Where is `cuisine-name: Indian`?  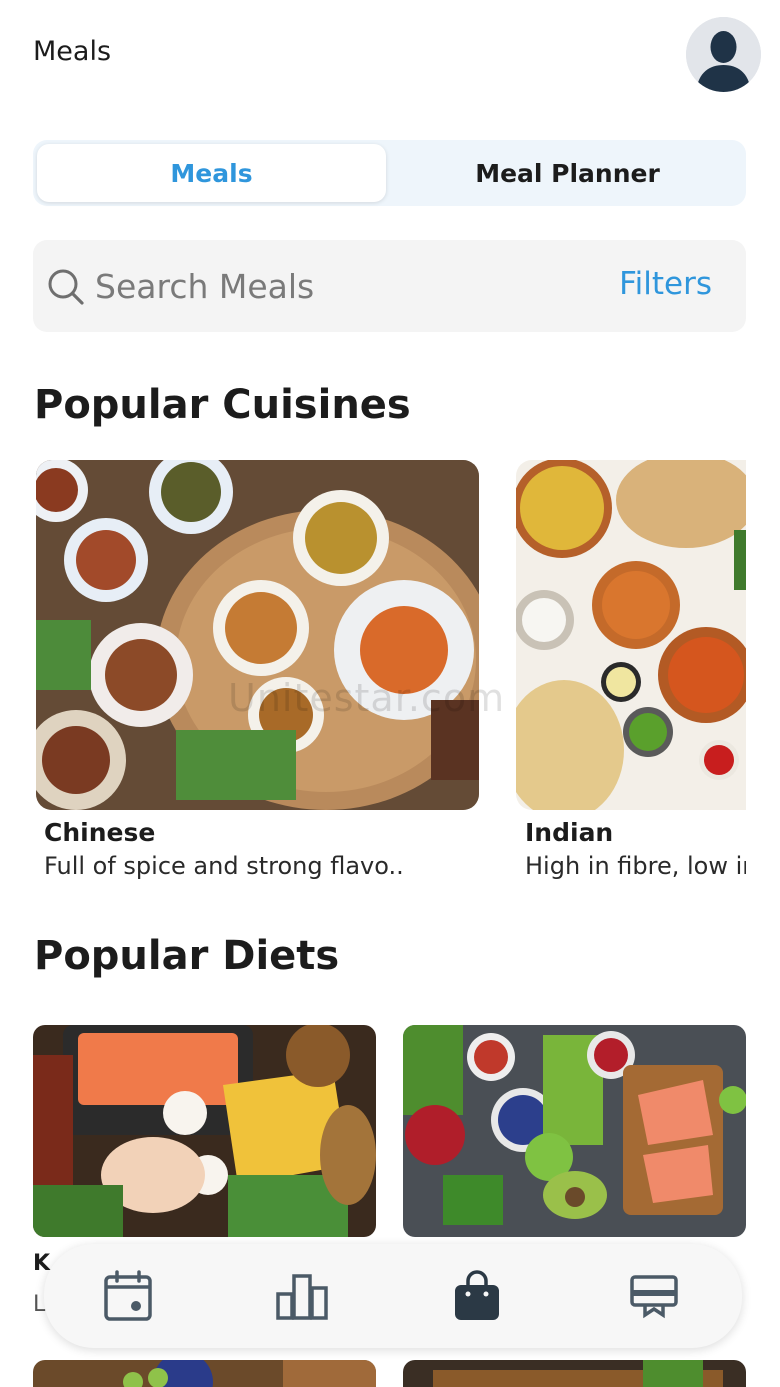
cuisine-name: Indian is located at coordinates (569, 832).